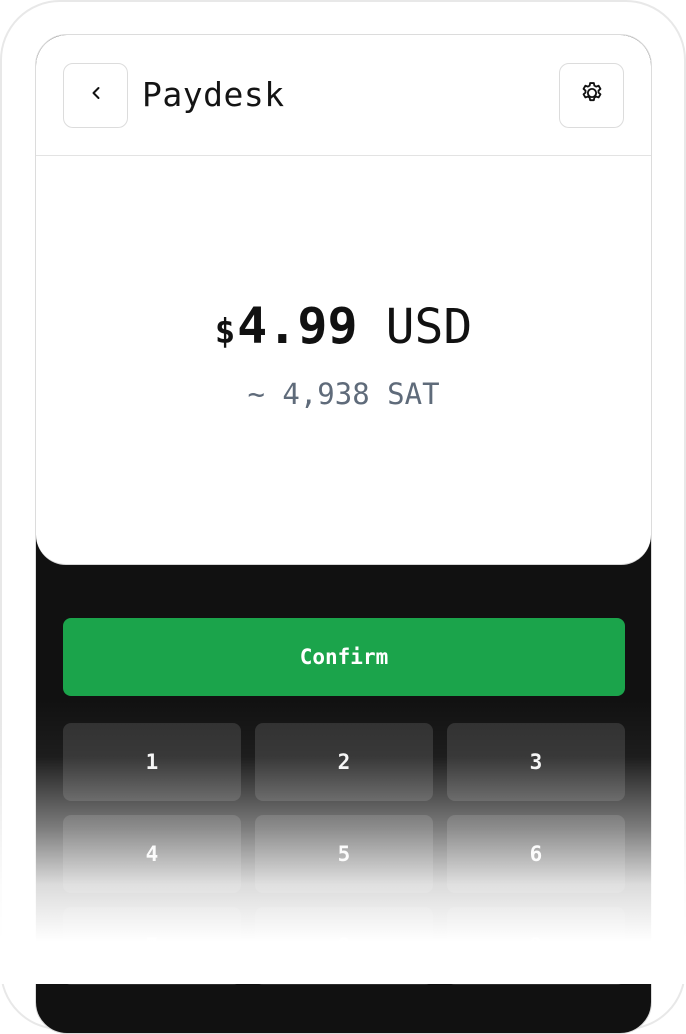  Describe the element at coordinates (344, 762) in the screenshot. I see `key-2: 2` at that location.